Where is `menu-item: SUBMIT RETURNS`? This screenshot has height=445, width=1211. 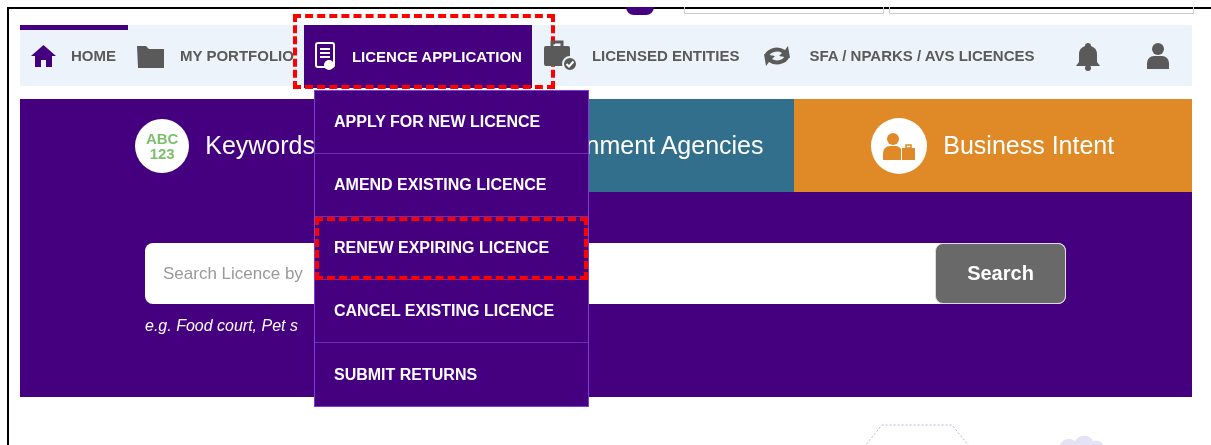
menu-item: SUBMIT RETURNS is located at coordinates (451, 374).